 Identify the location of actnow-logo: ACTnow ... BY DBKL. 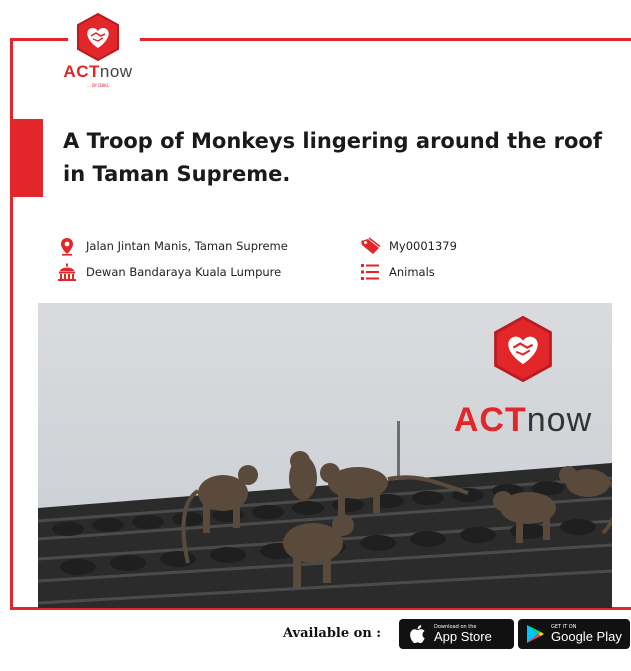
(98, 52).